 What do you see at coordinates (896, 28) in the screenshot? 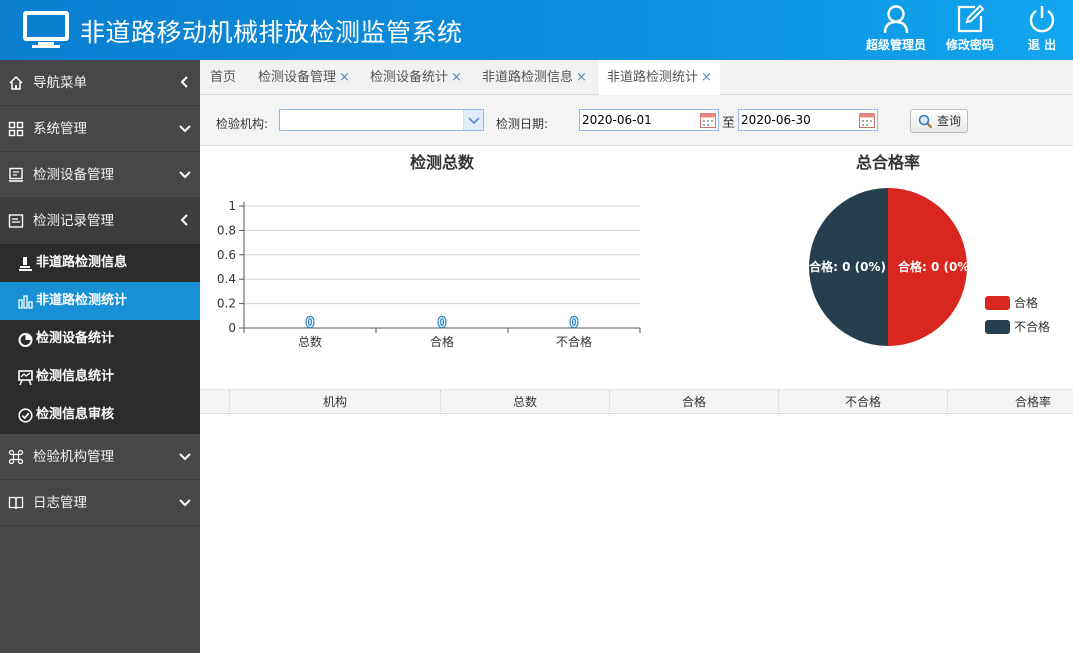
I see `user-button: 超级管理员` at bounding box center [896, 28].